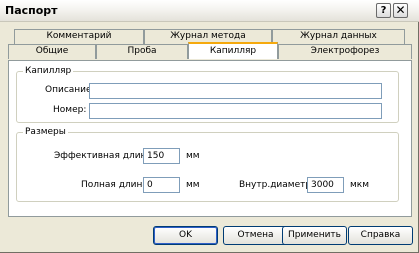 The width and height of the screenshot is (419, 253). What do you see at coordinates (193, 185) in the screenshot?
I see `total-length-unit: мм` at bounding box center [193, 185].